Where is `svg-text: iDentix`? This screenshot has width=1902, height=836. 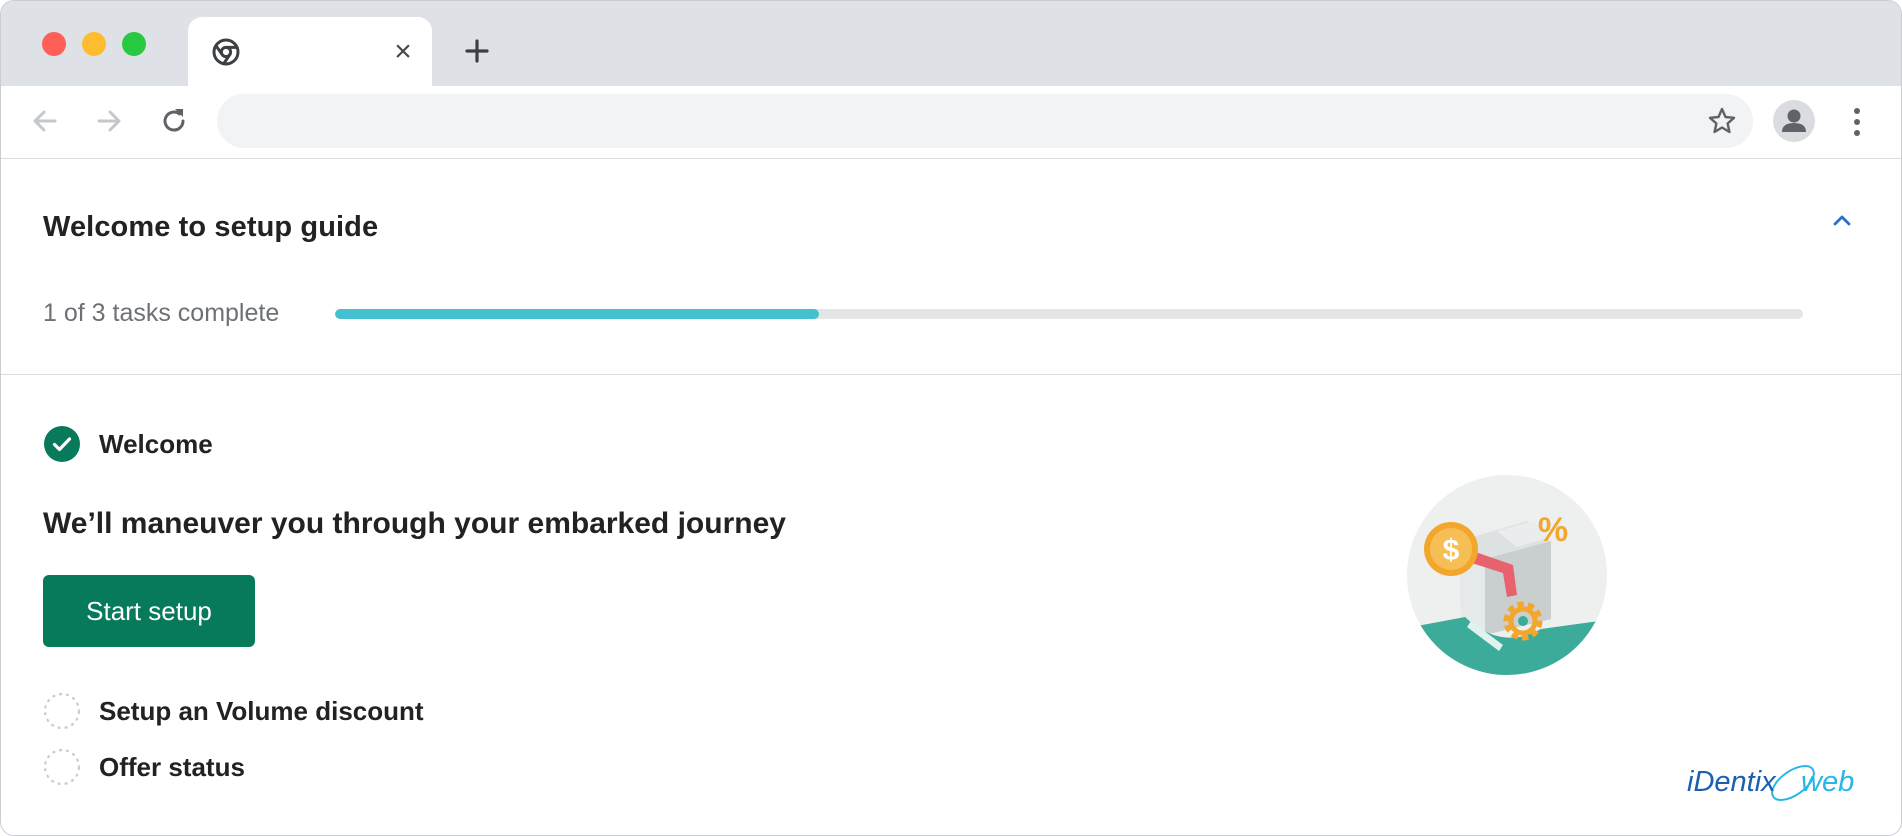
svg-text: iDentix is located at coordinates (1732, 782).